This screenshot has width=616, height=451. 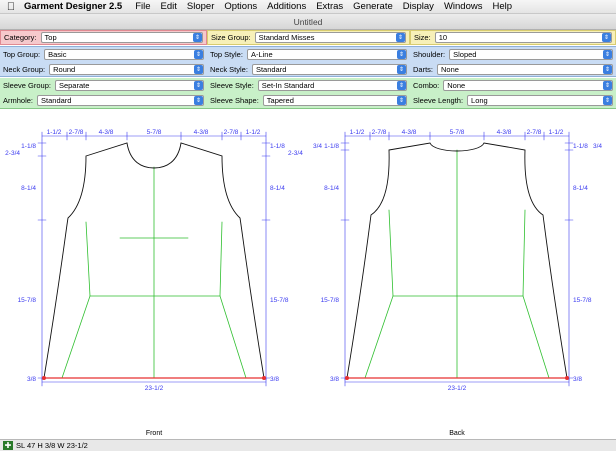 What do you see at coordinates (331, 188) in the screenshot?
I see `back-left-dim: 8-1/4` at bounding box center [331, 188].